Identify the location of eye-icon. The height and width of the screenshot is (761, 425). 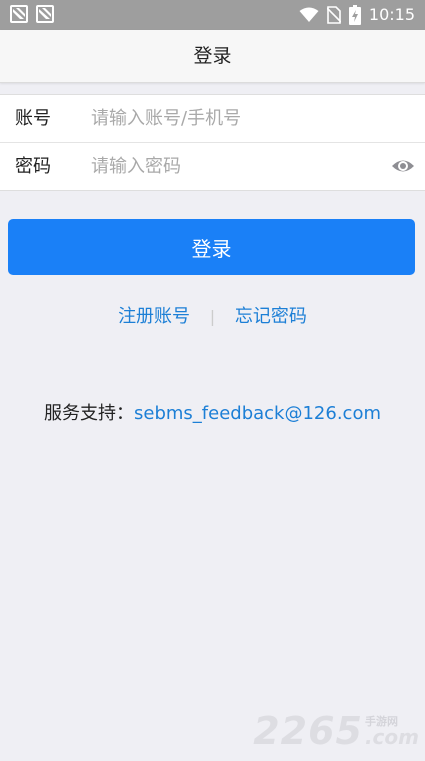
(403, 166).